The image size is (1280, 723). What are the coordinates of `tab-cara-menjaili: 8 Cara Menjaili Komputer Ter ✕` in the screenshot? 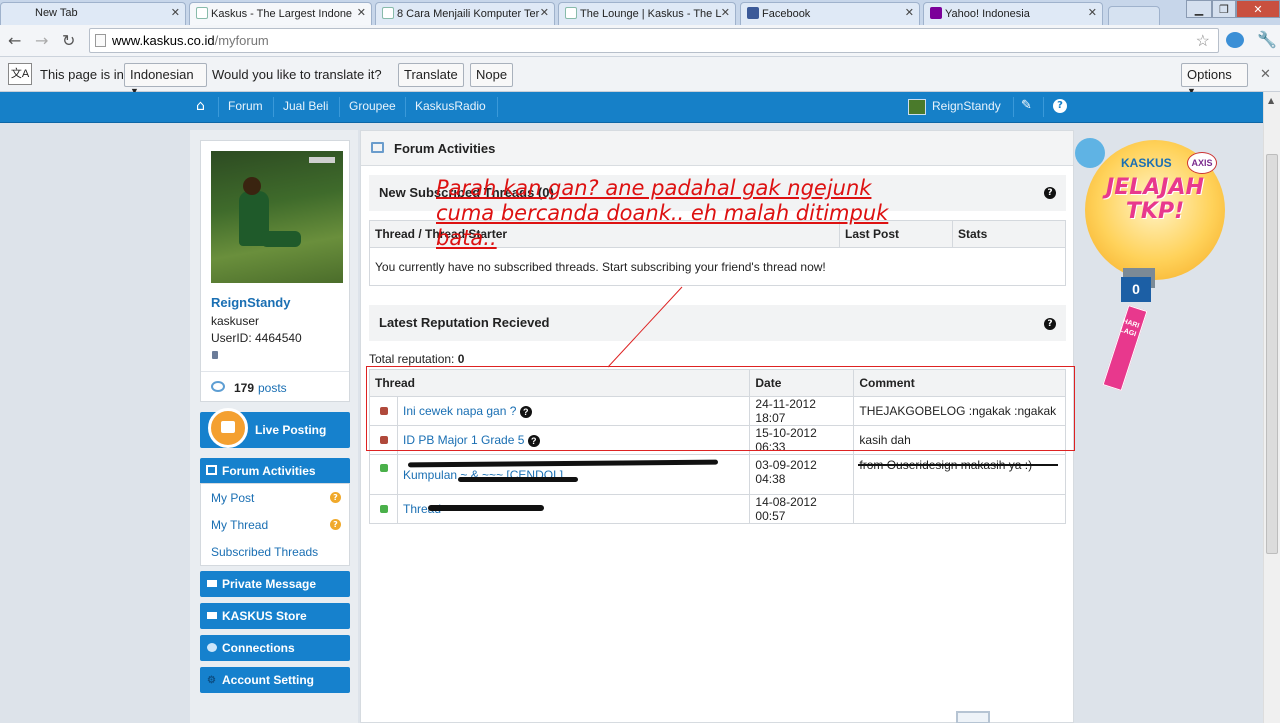 It's located at (465, 13).